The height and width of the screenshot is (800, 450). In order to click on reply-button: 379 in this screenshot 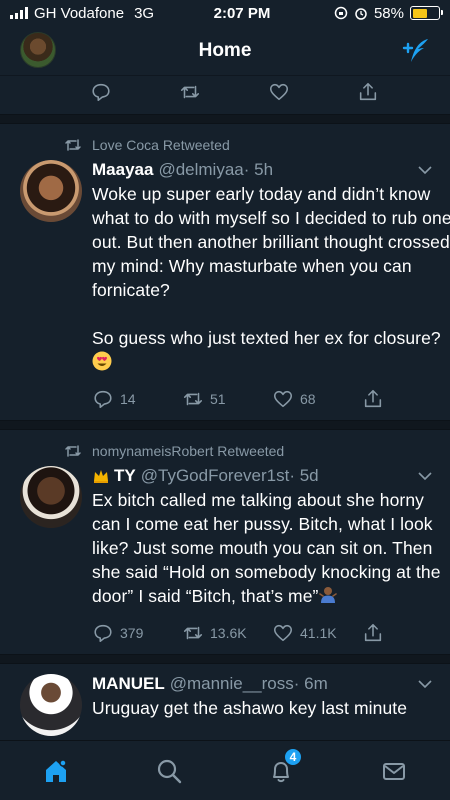, I will do `click(137, 633)`.